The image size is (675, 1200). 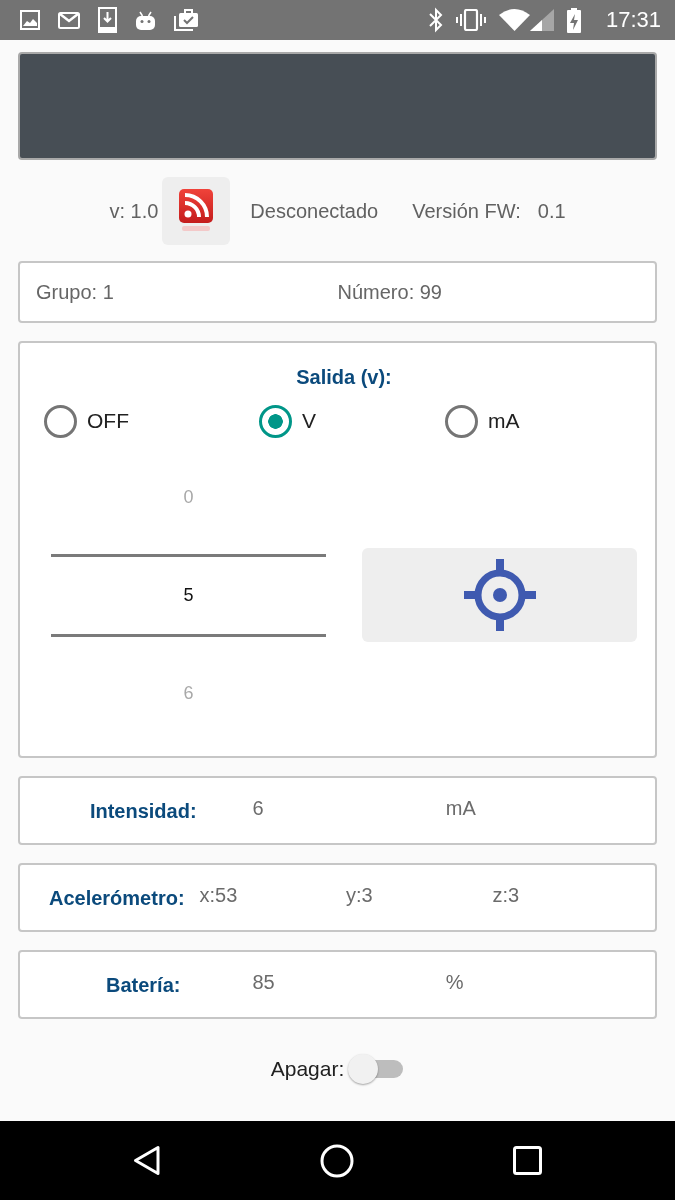 What do you see at coordinates (116, 897) in the screenshot?
I see `reading-label: Acelerómetro:` at bounding box center [116, 897].